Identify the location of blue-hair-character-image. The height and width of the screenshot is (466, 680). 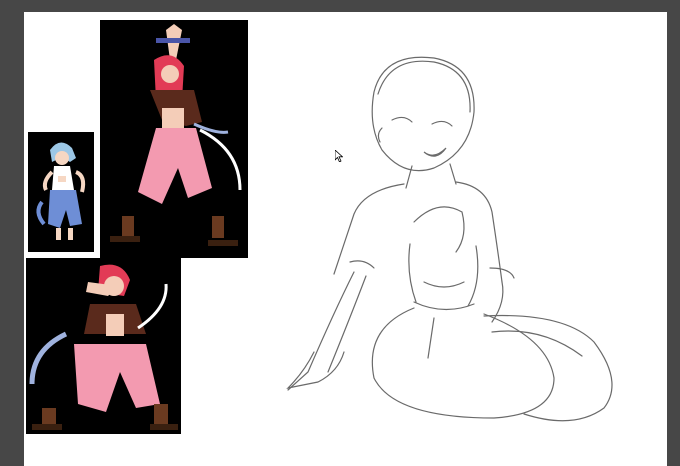
(61, 192).